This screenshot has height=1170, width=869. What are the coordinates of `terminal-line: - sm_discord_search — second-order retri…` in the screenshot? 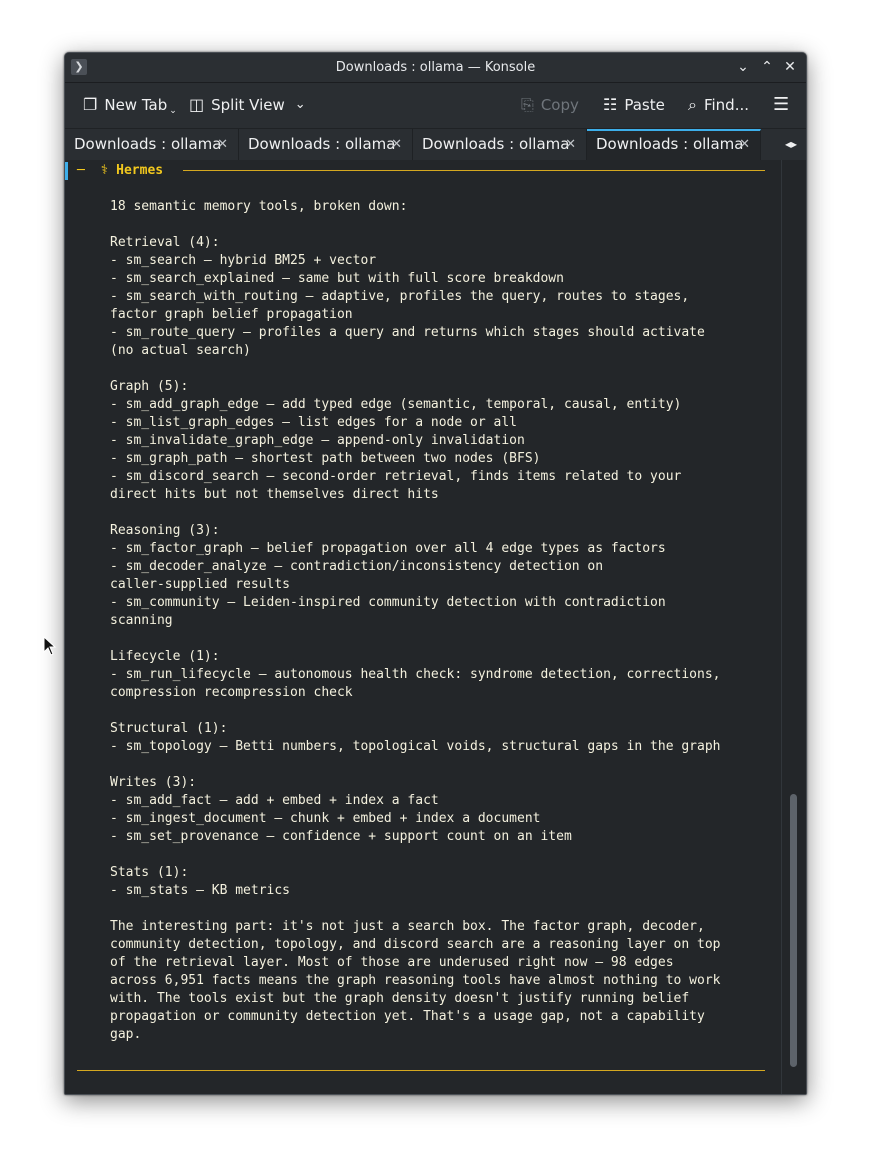 It's located at (396, 476).